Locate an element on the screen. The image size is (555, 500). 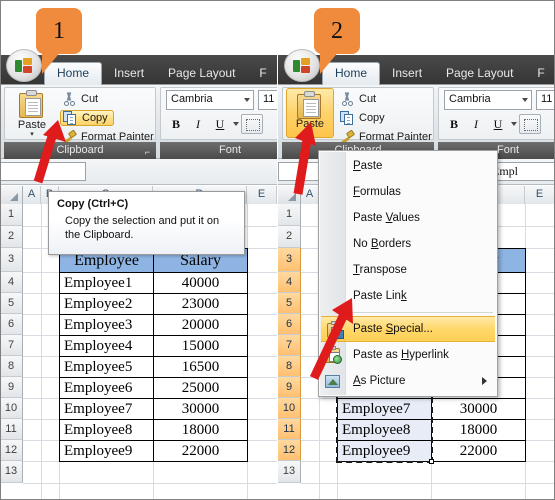
cell-salary-5: 16500 is located at coordinates (200, 367).